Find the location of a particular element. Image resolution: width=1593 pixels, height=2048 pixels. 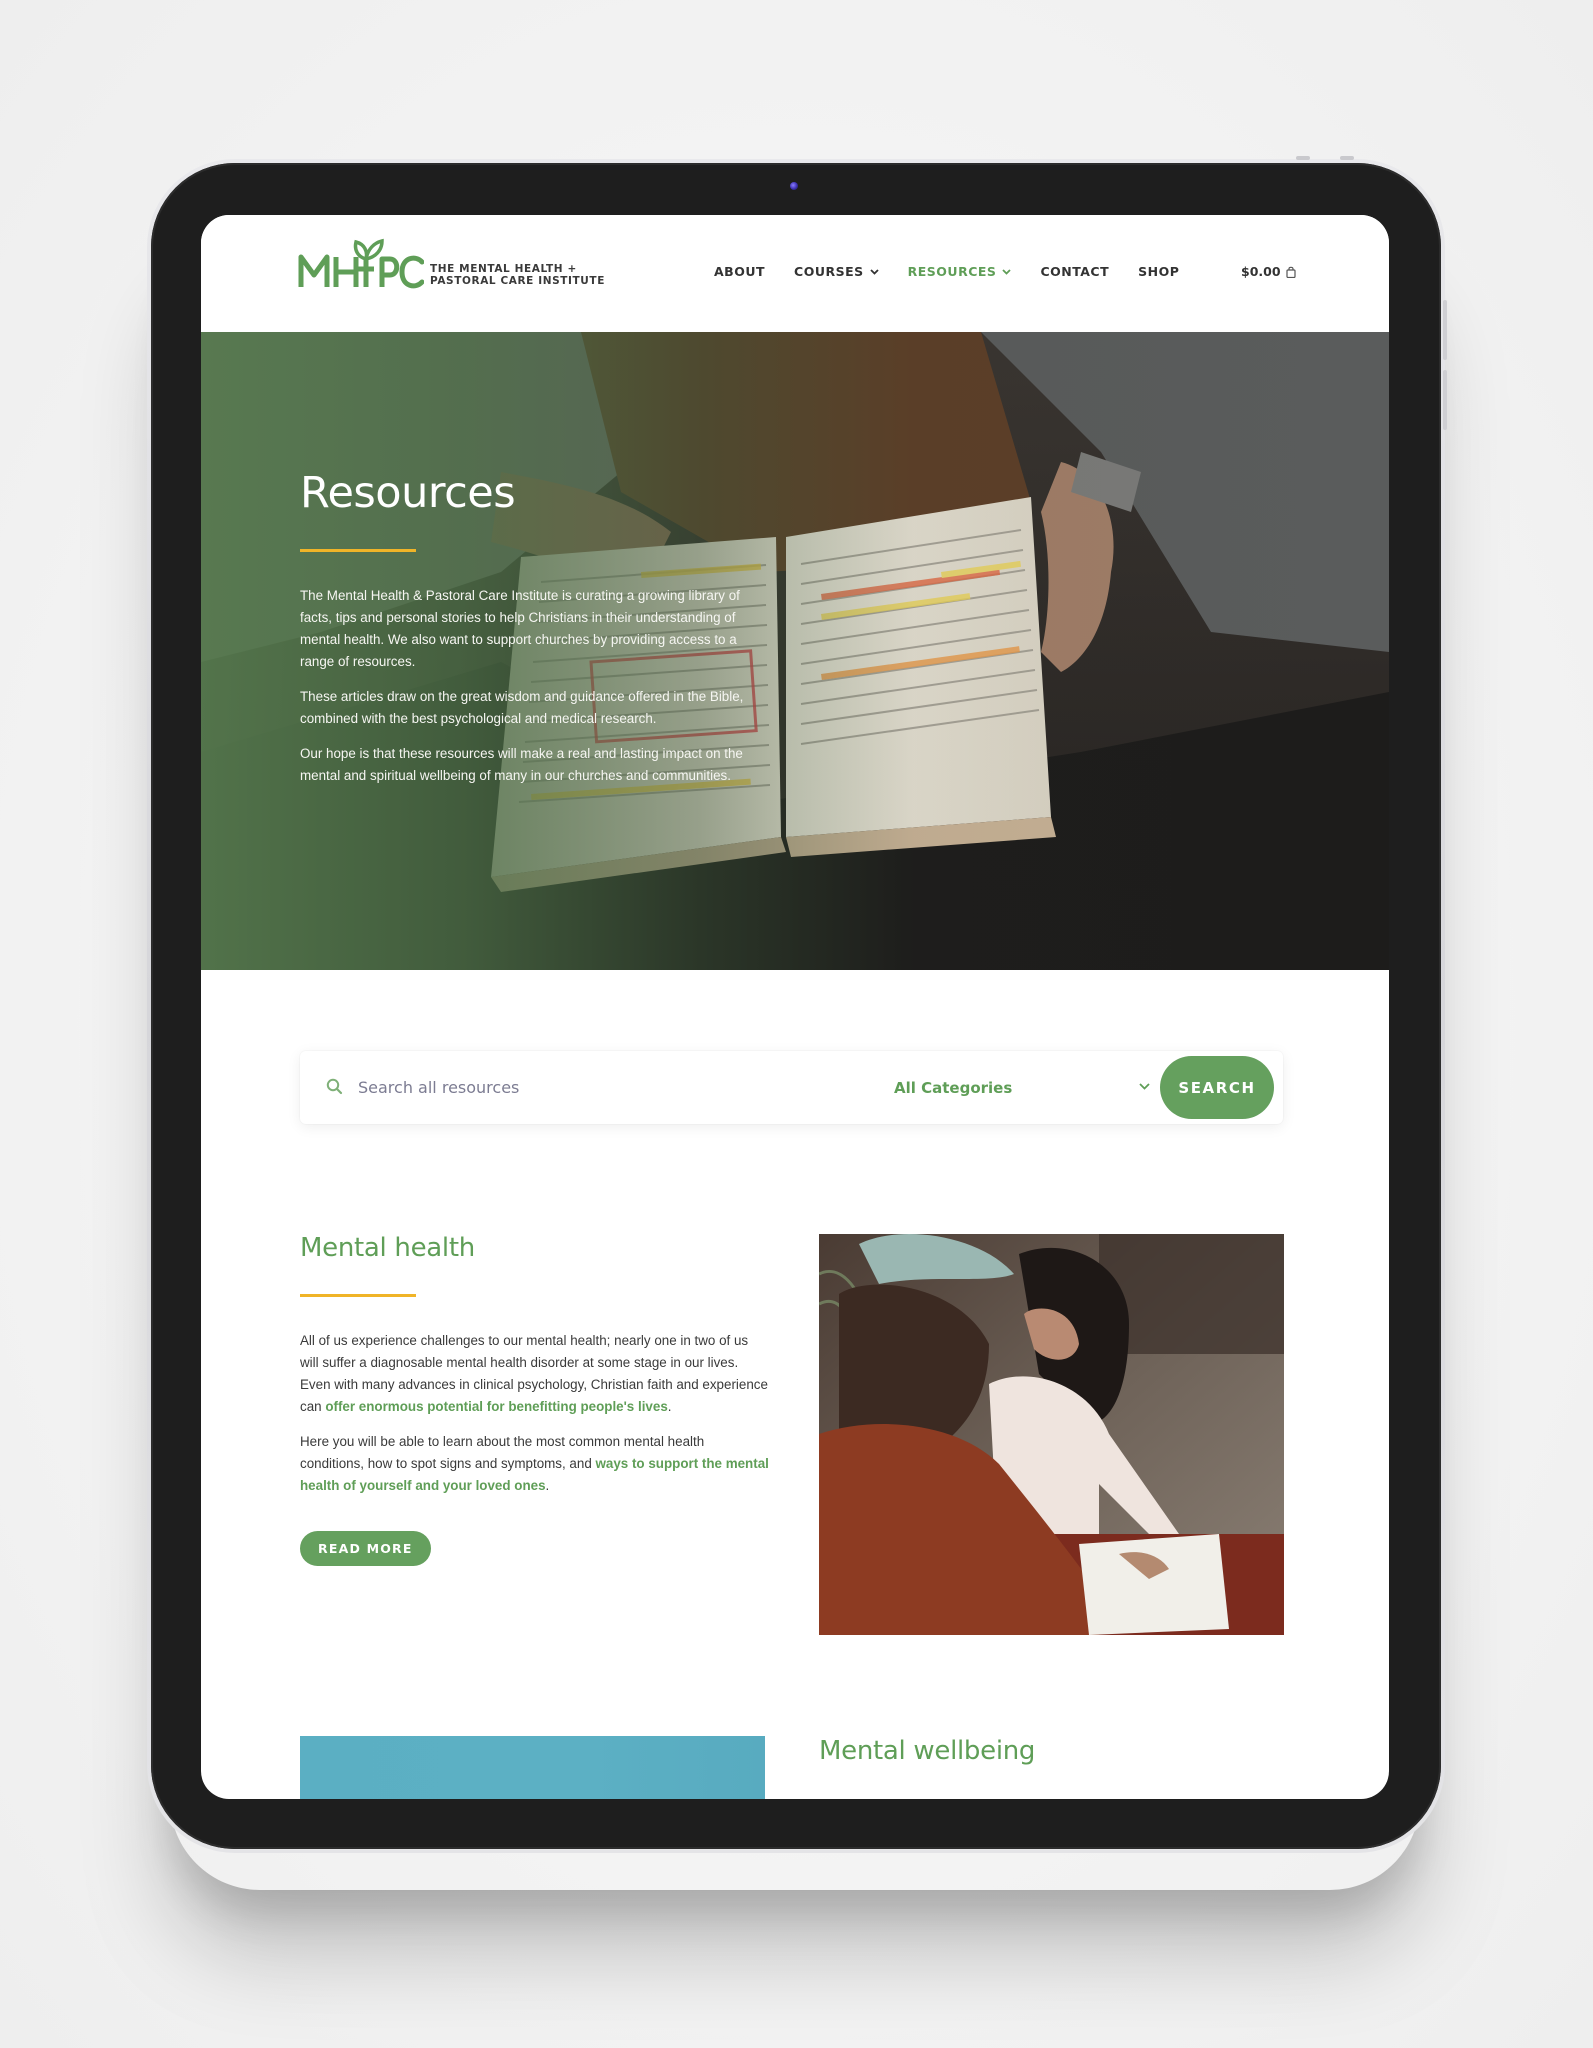

logo-mark is located at coordinates (361, 263).